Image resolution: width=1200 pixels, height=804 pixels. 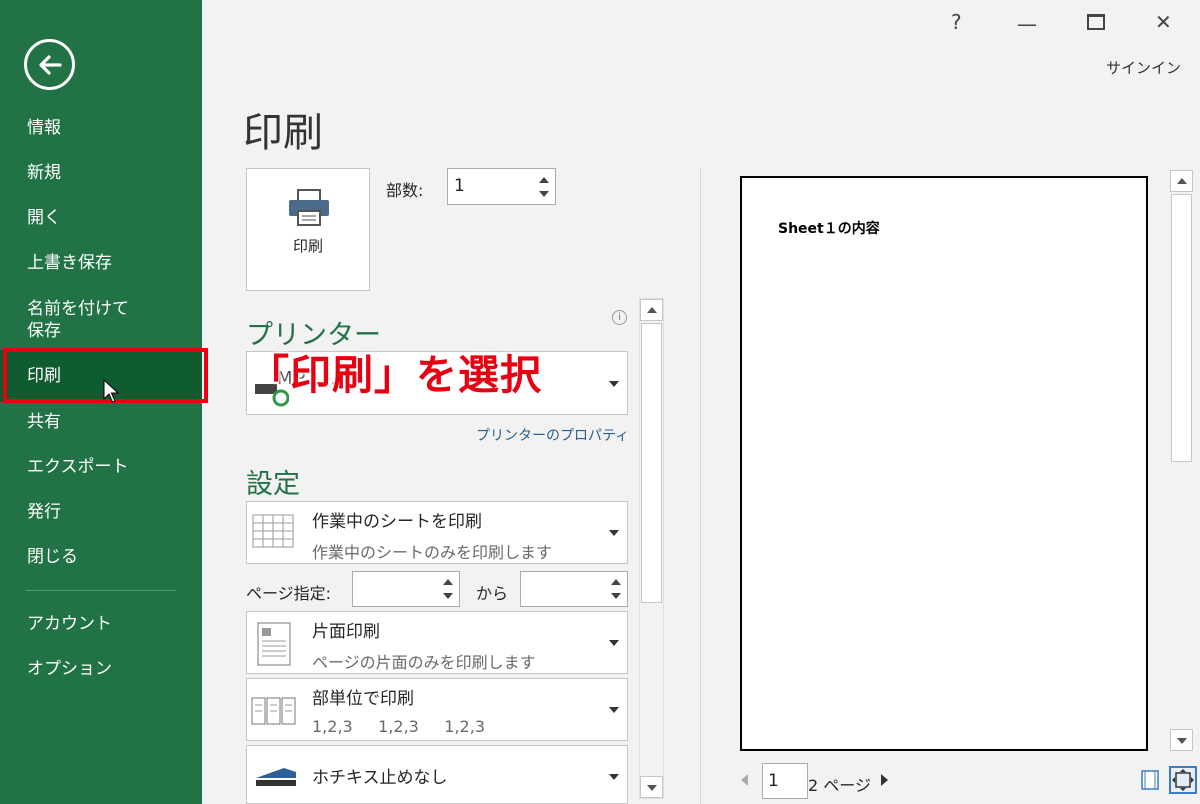 I want to click on help-button: ?, so click(x=956, y=22).